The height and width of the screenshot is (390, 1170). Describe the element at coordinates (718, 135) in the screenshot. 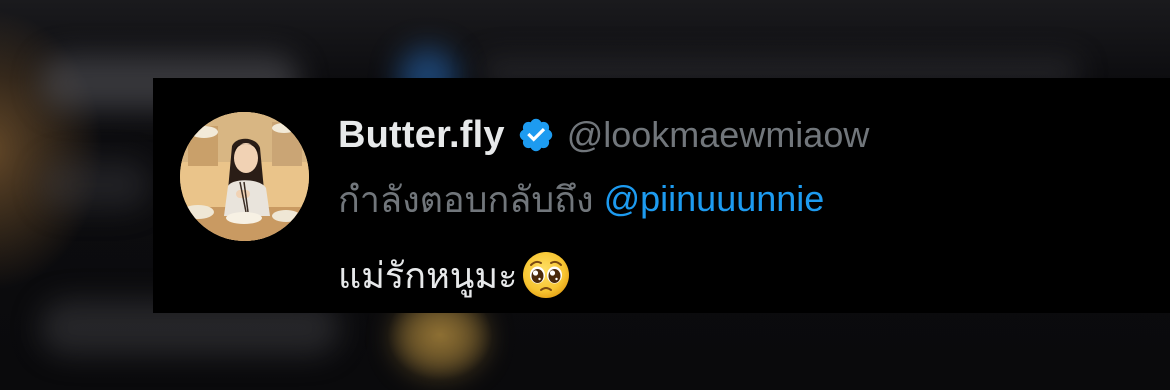

I see `user-handle: @lookmaewmiaow` at that location.